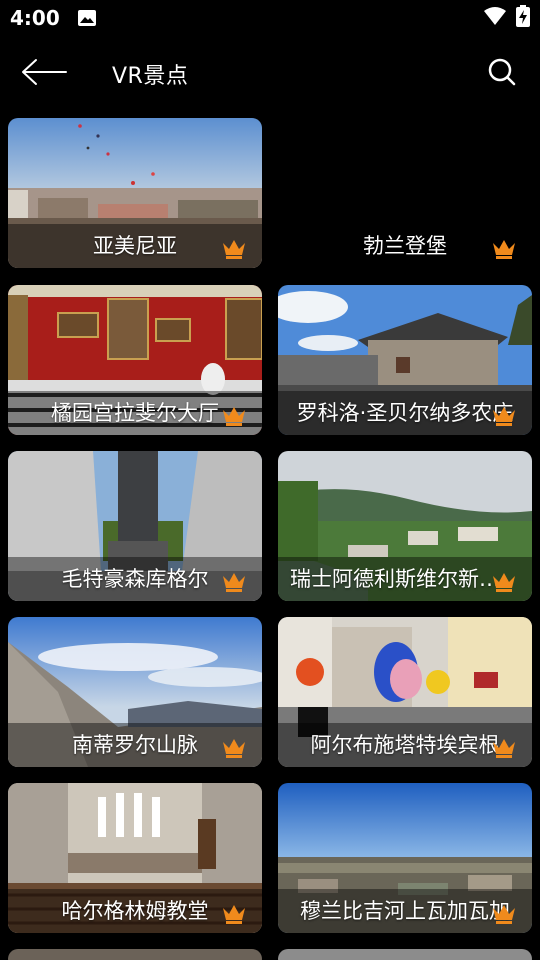 The height and width of the screenshot is (960, 540). Describe the element at coordinates (86, 18) in the screenshot. I see `image-icon` at that location.